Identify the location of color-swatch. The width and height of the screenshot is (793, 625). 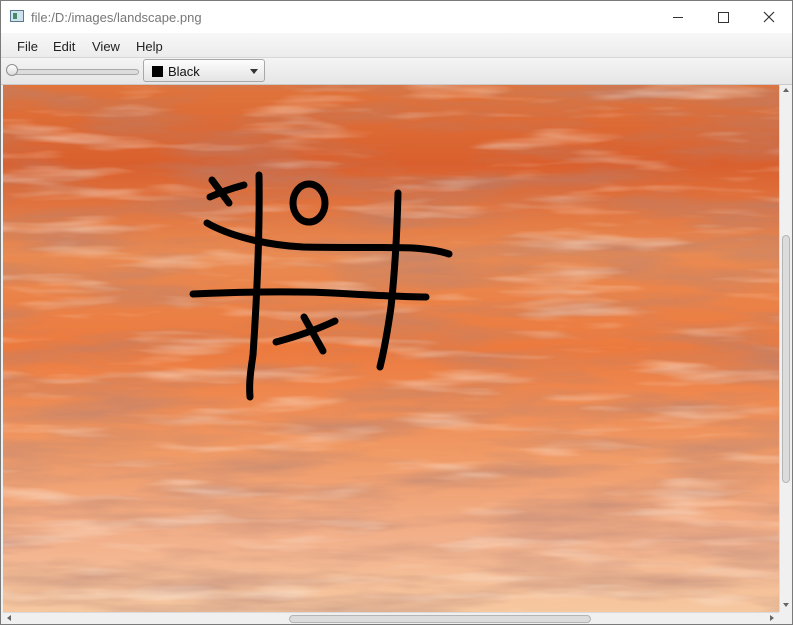
(157, 71).